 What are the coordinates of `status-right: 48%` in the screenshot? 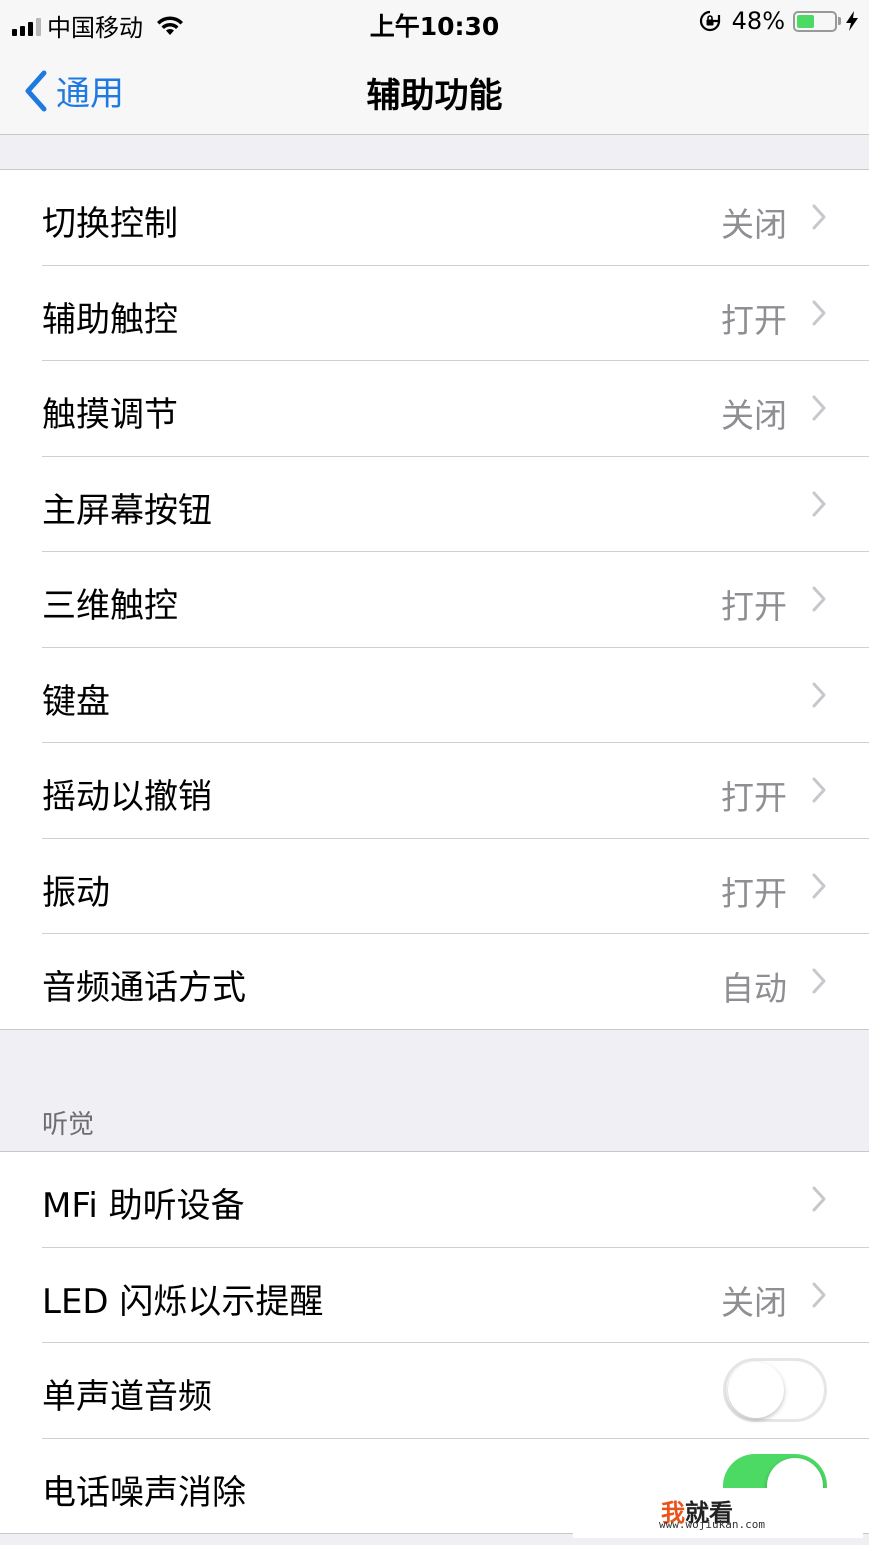 It's located at (778, 21).